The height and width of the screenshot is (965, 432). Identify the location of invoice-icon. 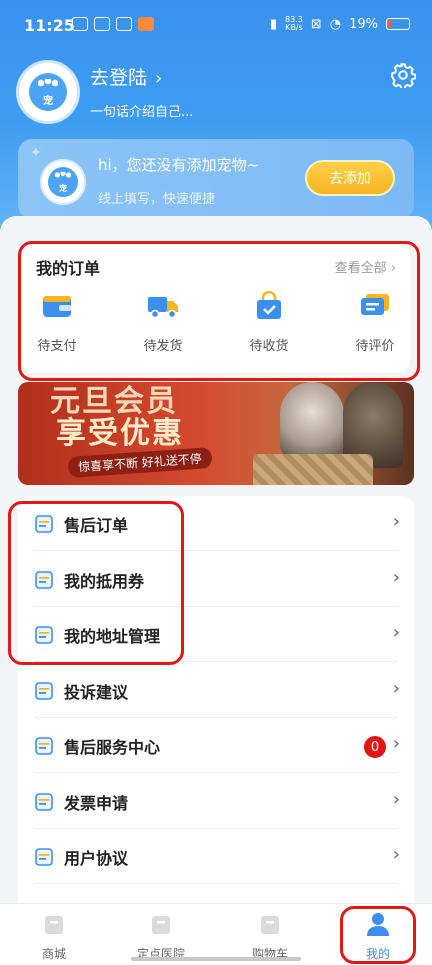
(44, 801).